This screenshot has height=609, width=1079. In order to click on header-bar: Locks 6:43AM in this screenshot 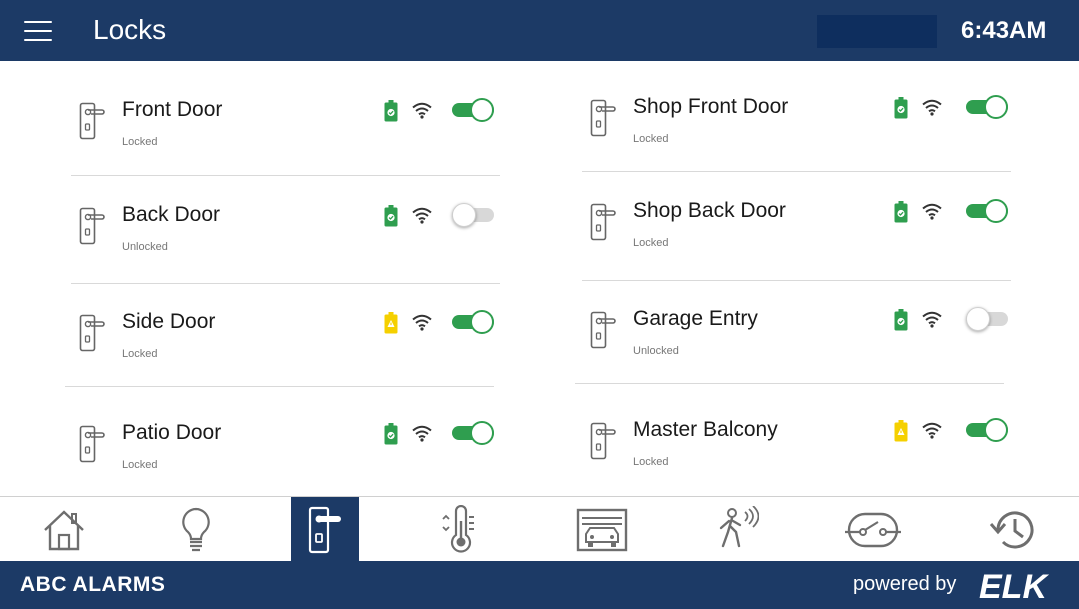, I will do `click(539, 30)`.